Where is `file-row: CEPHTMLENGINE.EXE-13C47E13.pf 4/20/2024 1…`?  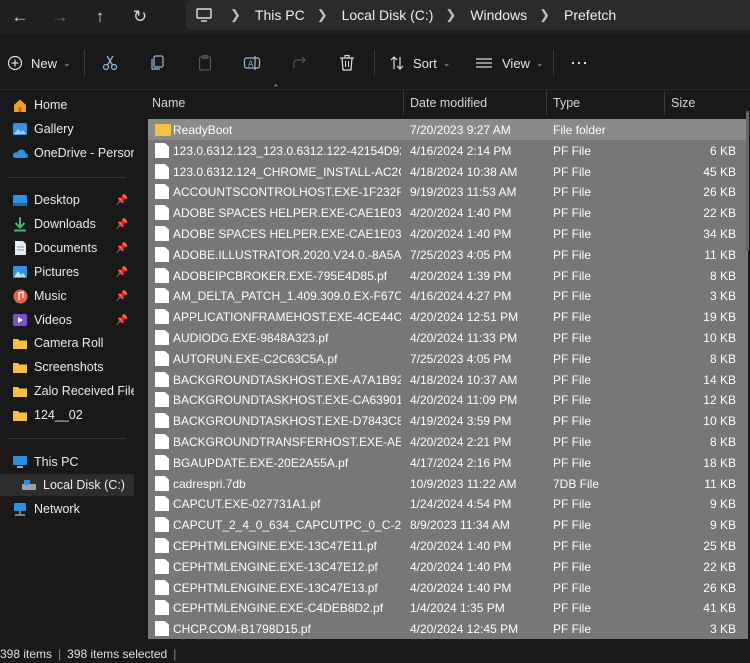
file-row: CEPHTMLENGINE.EXE-13C47E13.pf 4/20/2024 1… is located at coordinates (448, 587).